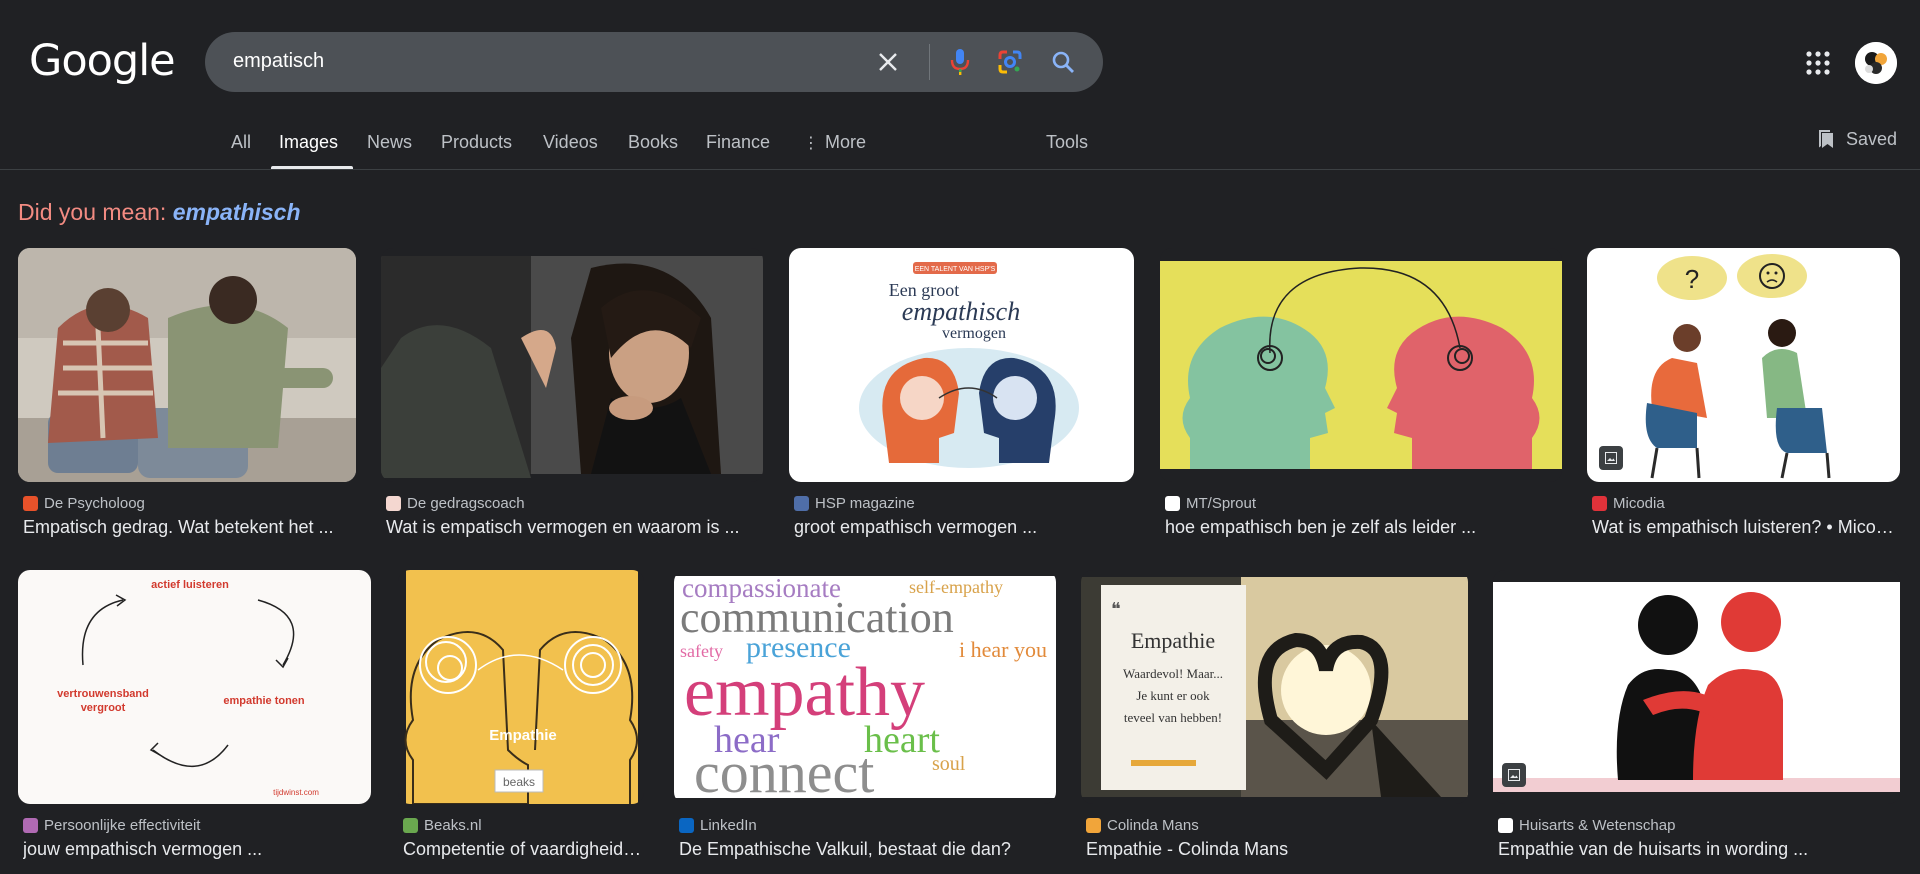  I want to click on tab-books: Books, so click(653, 142).